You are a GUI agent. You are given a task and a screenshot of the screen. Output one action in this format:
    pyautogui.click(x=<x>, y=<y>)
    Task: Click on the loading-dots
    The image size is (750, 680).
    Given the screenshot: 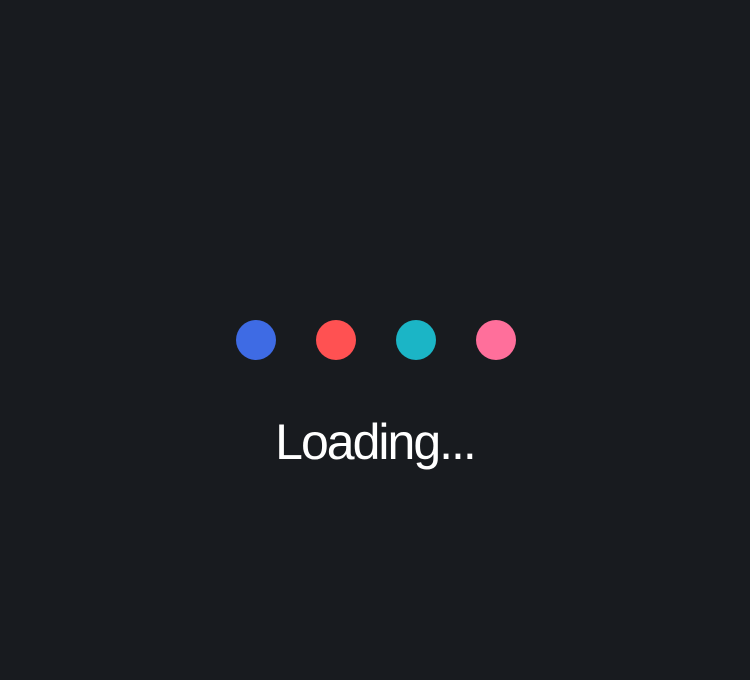 What is the action you would take?
    pyautogui.click(x=376, y=340)
    